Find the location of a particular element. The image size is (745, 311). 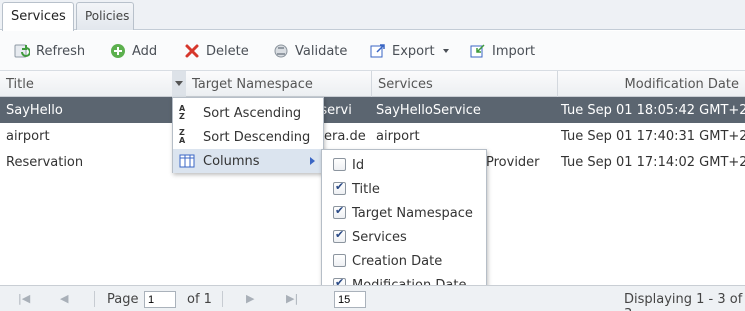

column-toggle-creation-date: Creation Date is located at coordinates (404, 261).